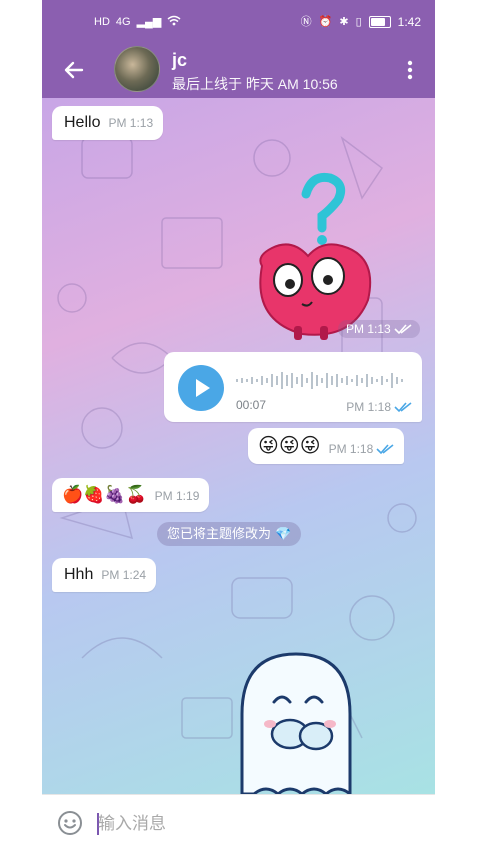  What do you see at coordinates (283, 533) in the screenshot?
I see `diamond-icon: 💎` at bounding box center [283, 533].